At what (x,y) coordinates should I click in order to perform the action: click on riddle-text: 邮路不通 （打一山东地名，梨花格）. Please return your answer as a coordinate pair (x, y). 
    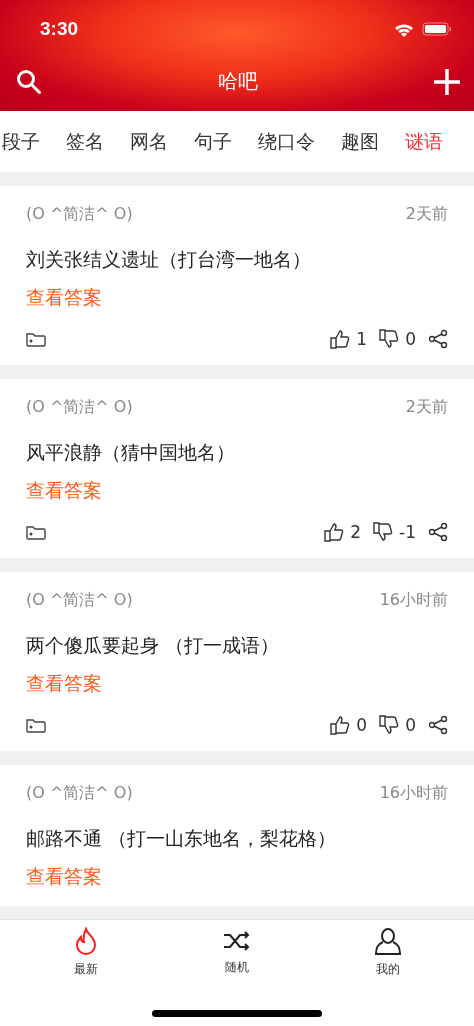
    Looking at the image, I should click on (182, 838).